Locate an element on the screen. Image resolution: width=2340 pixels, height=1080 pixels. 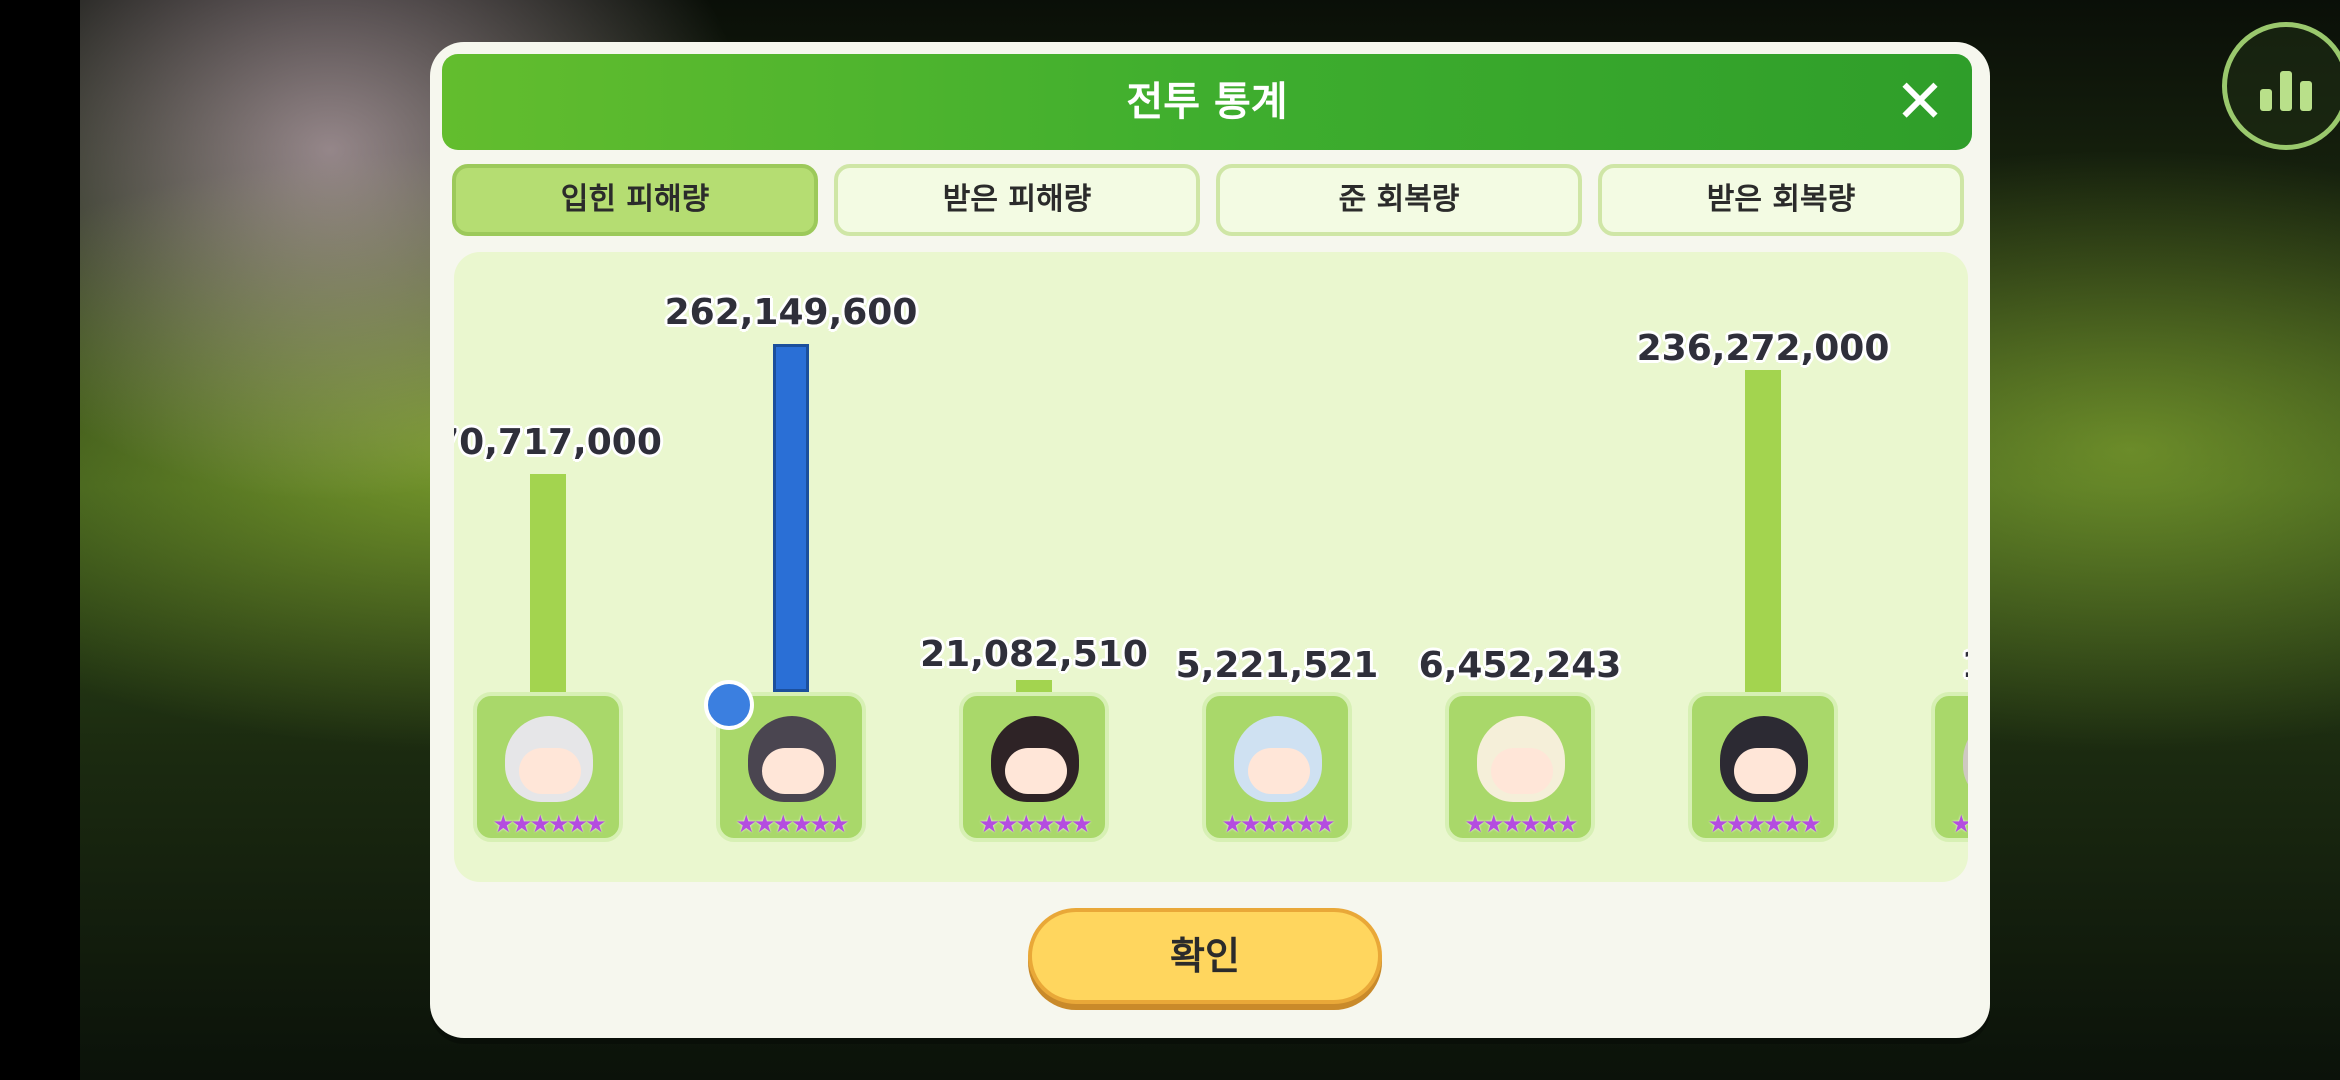
damage-column: 5,221,521 ★★★★★★ is located at coordinates (1277, 567).